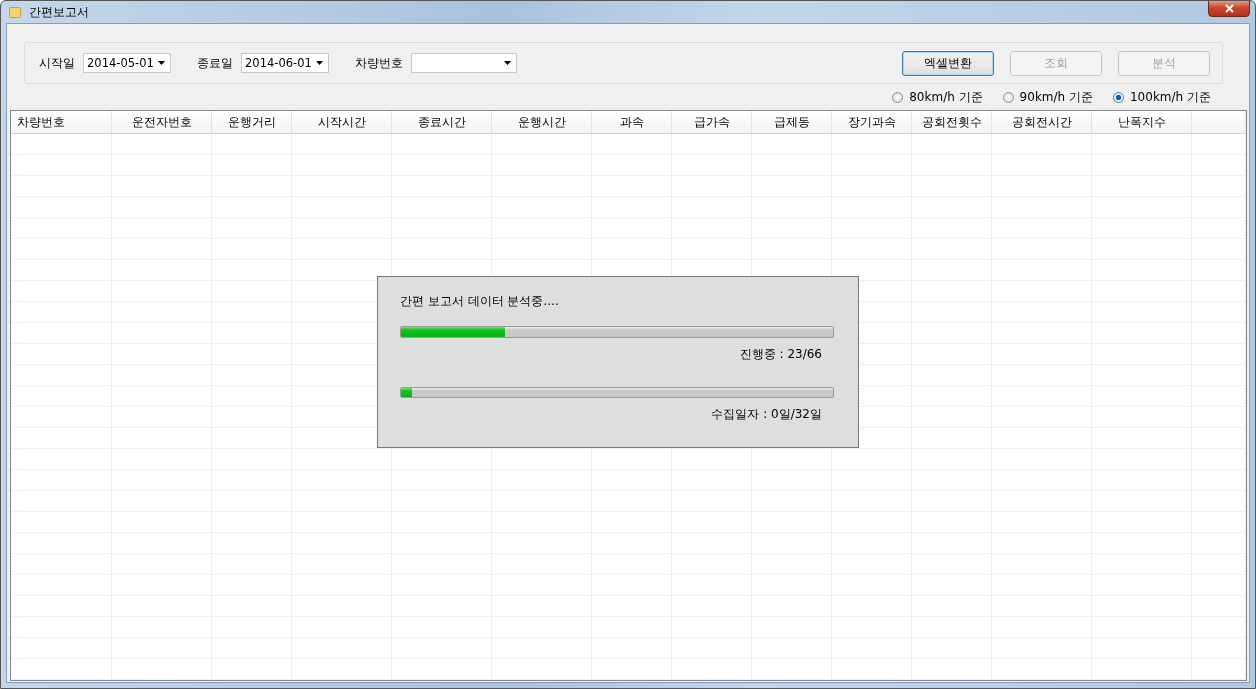  Describe the element at coordinates (59, 12) in the screenshot. I see `window-title: 간편보고서` at that location.